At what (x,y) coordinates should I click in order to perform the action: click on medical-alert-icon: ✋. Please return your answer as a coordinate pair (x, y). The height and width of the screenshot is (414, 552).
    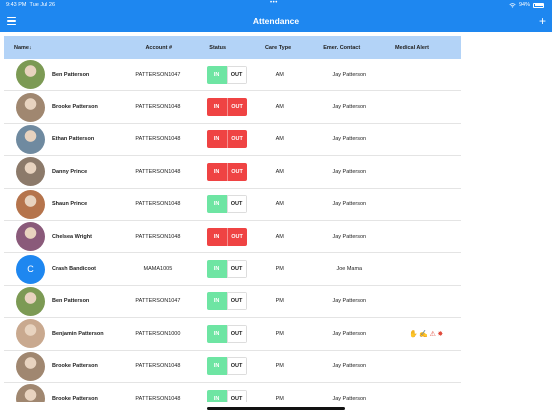
    Looking at the image, I should click on (413, 334).